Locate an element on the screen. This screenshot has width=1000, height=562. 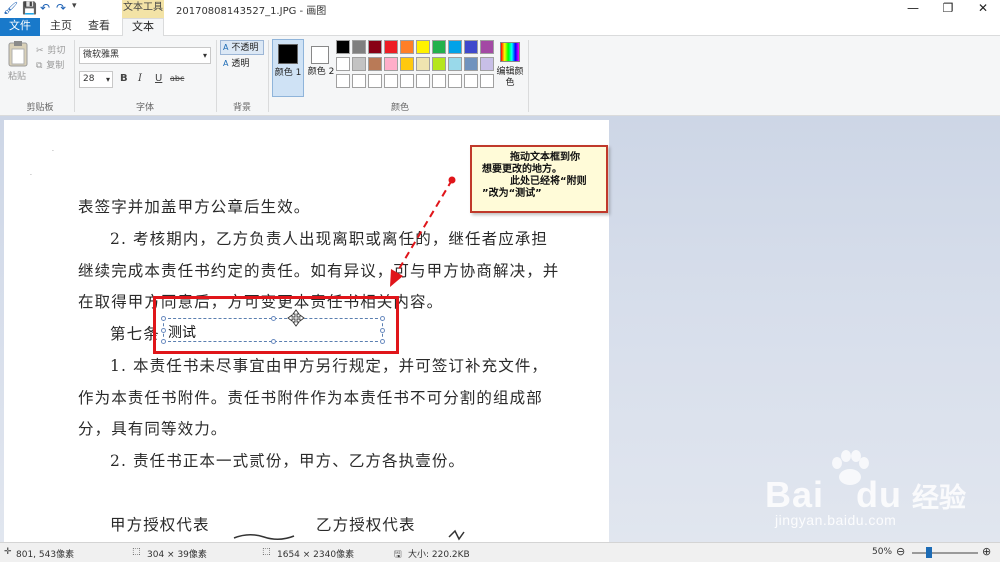
opaque-button: A 不透明 is located at coordinates (242, 47).